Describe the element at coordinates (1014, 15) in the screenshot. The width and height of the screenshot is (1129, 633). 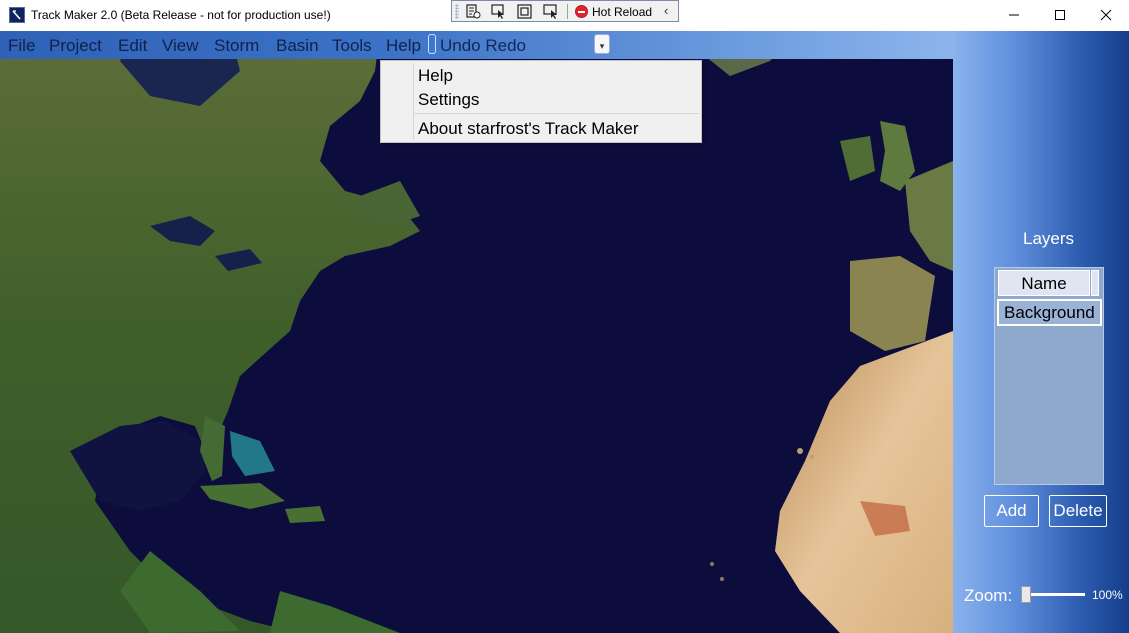
I see `minimize-button` at that location.